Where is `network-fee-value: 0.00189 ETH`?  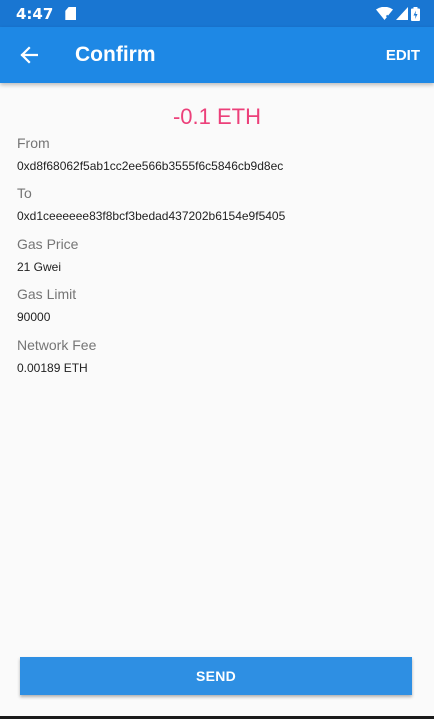
network-fee-value: 0.00189 ETH is located at coordinates (52, 368).